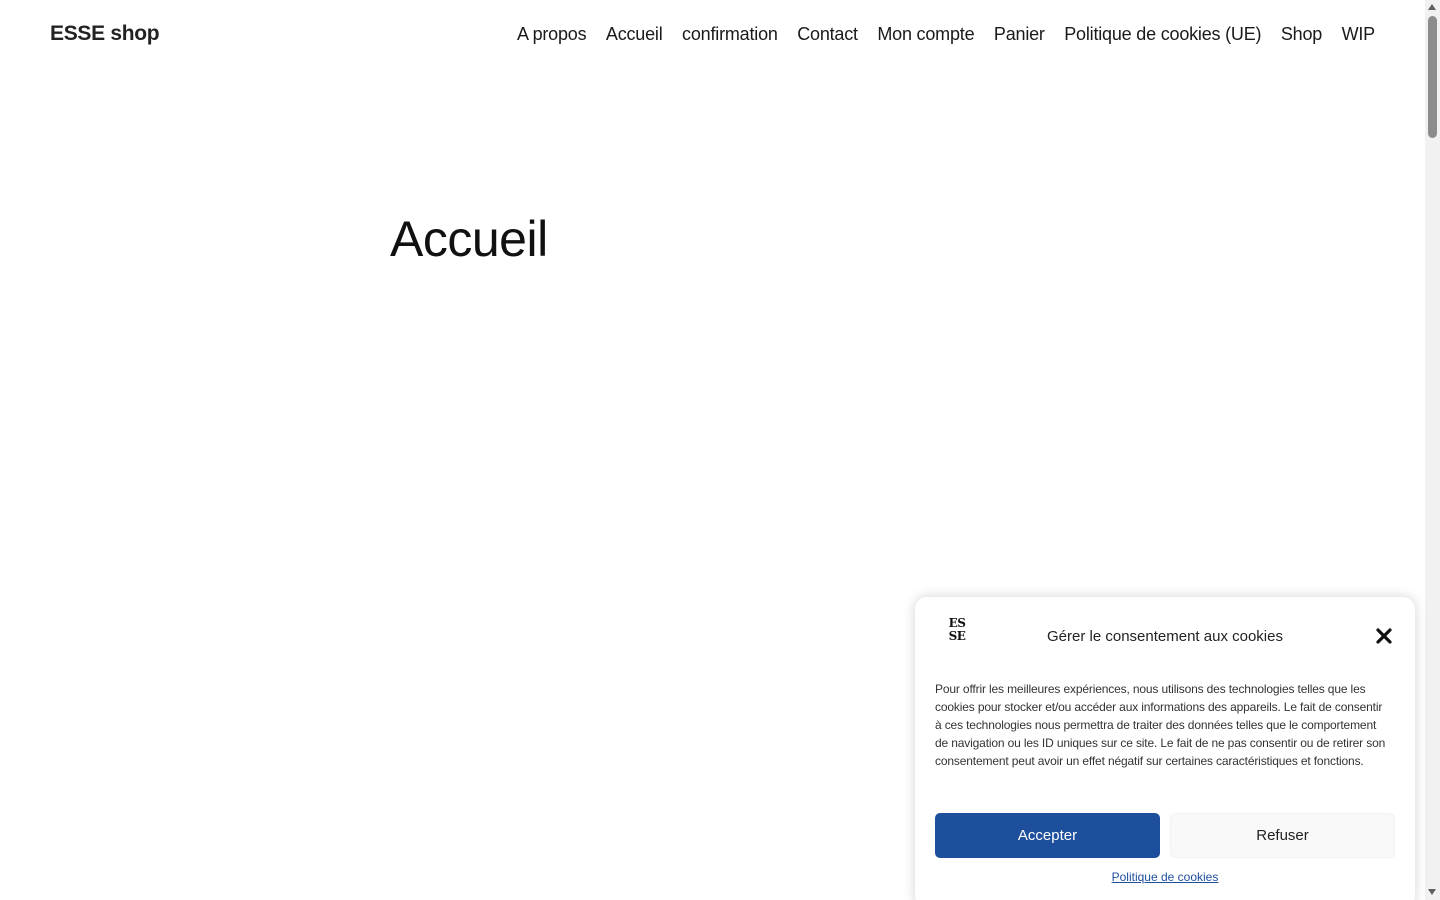  What do you see at coordinates (730, 34) in the screenshot?
I see `nav-item-confirmation: confirmation` at bounding box center [730, 34].